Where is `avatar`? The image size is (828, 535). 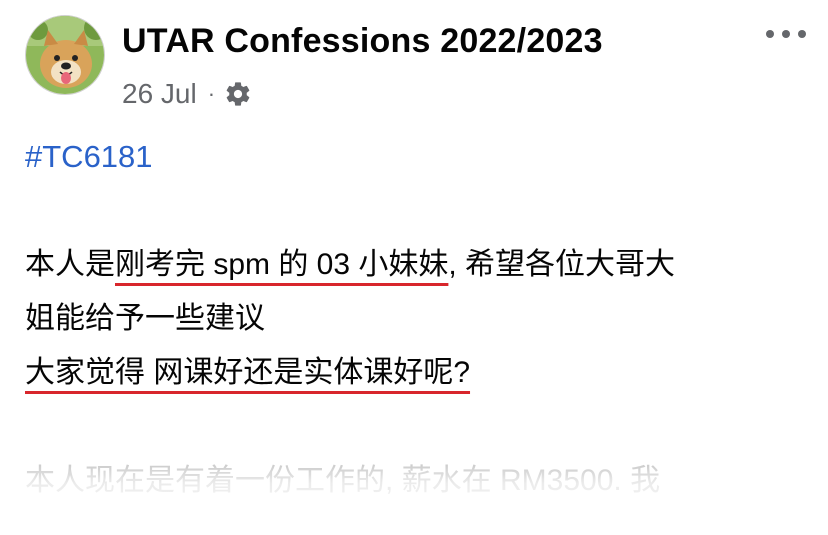 avatar is located at coordinates (65, 55).